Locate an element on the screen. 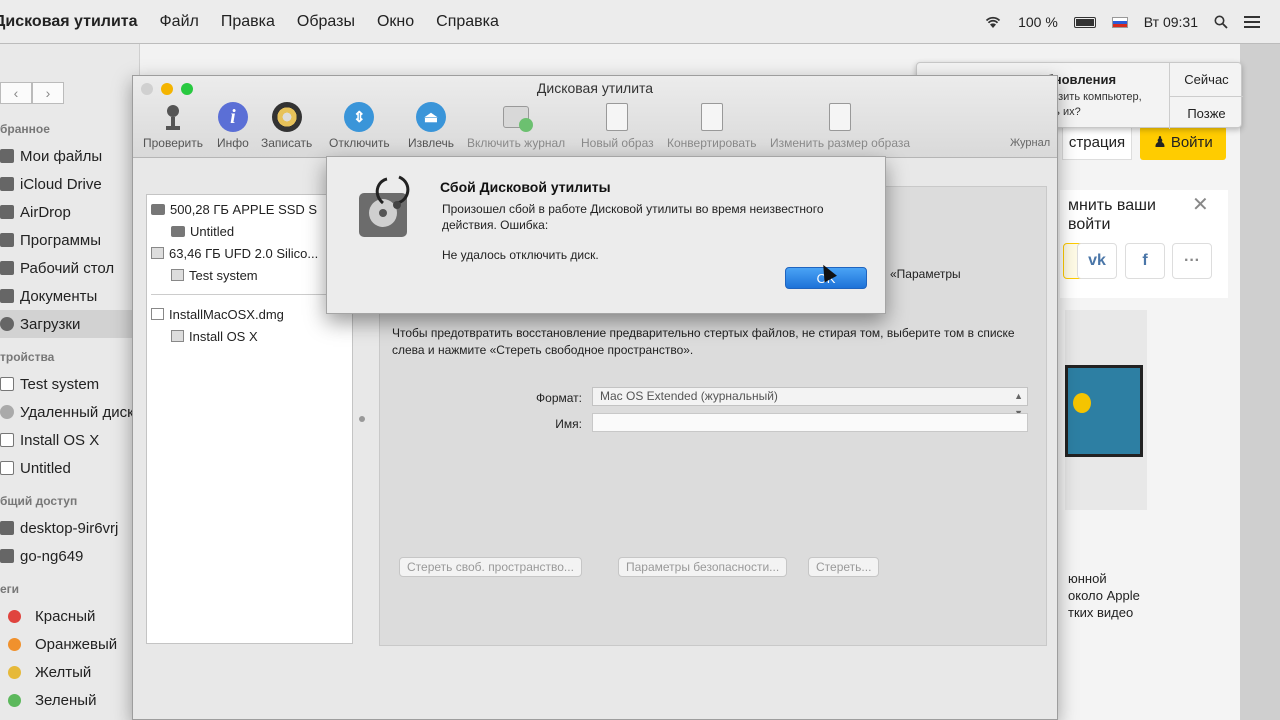 The image size is (1280, 720). update-later-button: Позже is located at coordinates (1206, 112).